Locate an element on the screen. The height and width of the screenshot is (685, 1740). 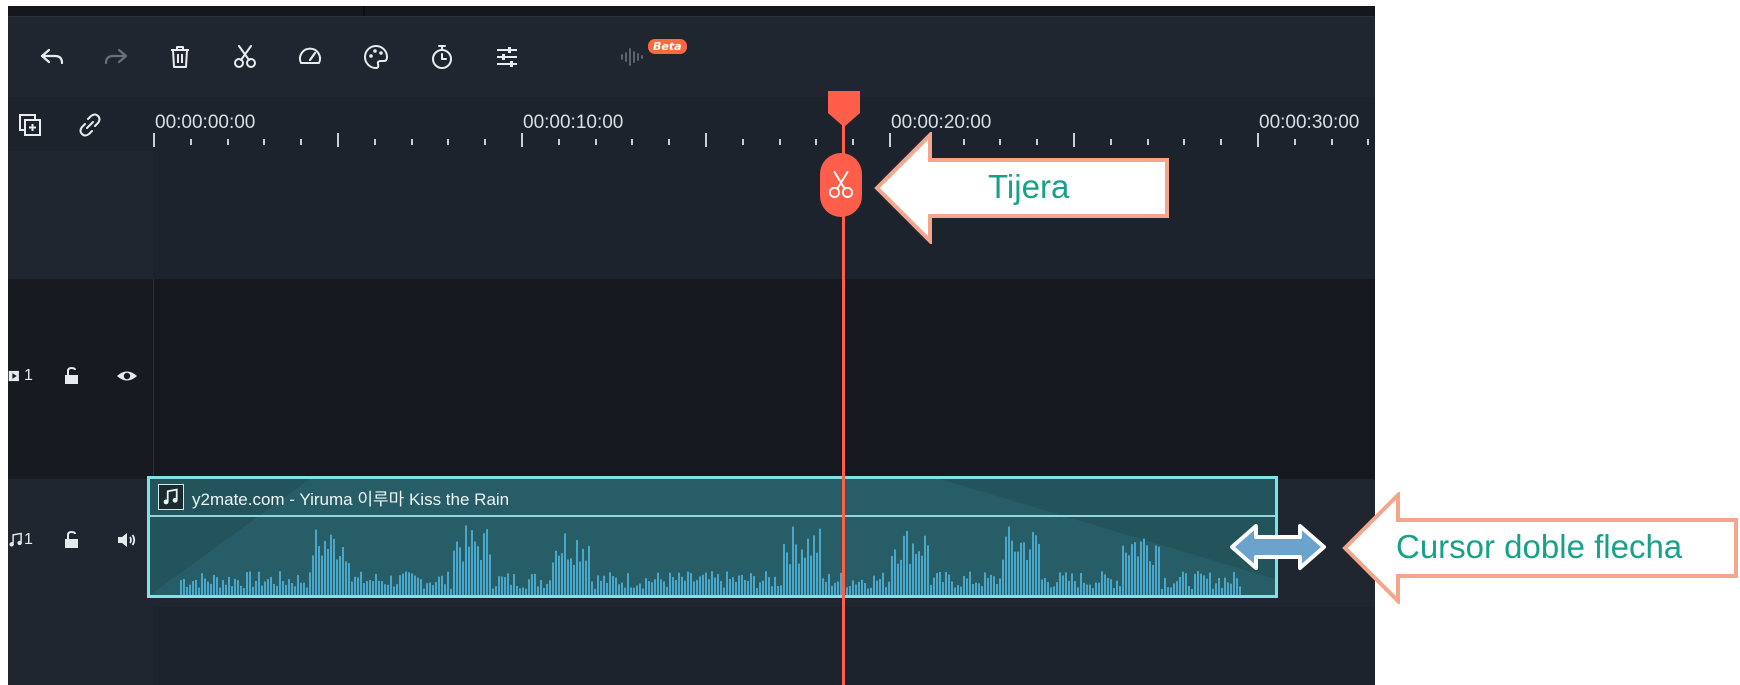
adjust-button is located at coordinates (507, 57).